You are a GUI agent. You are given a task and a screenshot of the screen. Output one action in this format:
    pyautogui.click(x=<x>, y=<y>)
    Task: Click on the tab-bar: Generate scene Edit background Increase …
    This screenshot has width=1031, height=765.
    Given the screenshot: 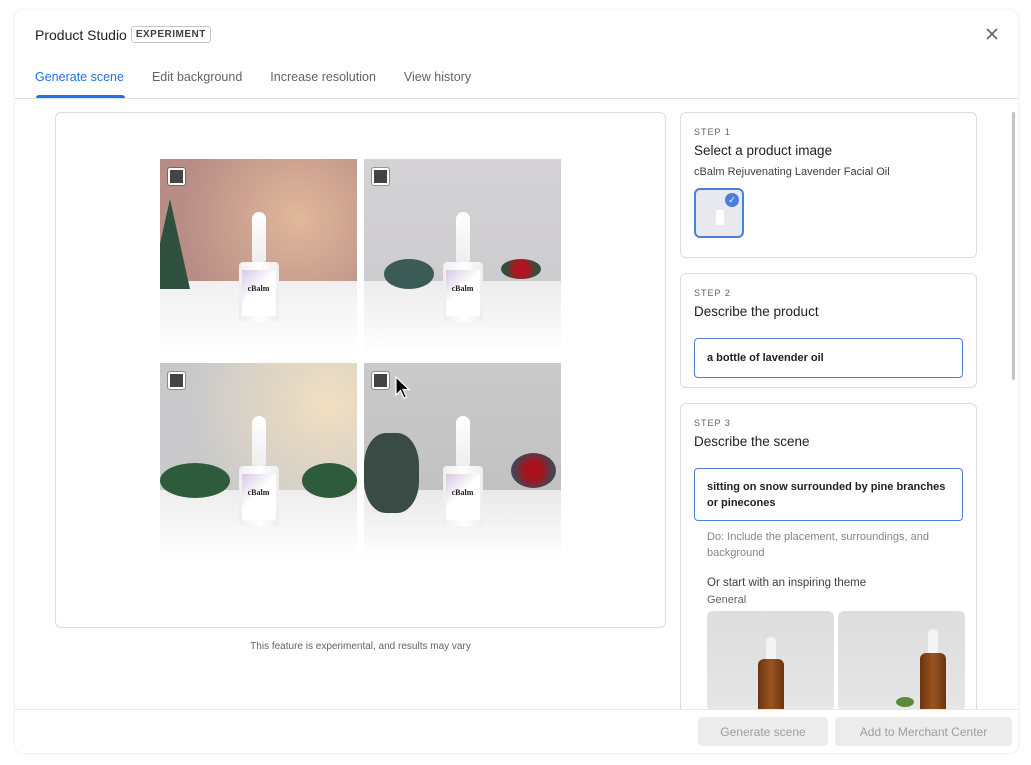 What is the action you would take?
    pyautogui.click(x=267, y=80)
    